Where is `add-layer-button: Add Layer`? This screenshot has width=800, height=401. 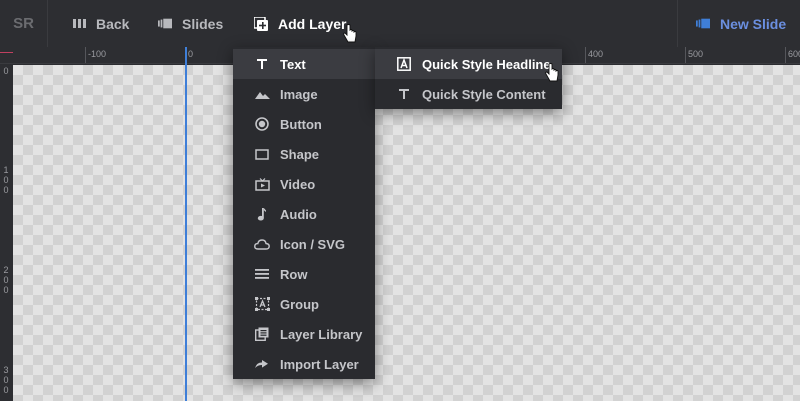 add-layer-button: Add Layer is located at coordinates (300, 23).